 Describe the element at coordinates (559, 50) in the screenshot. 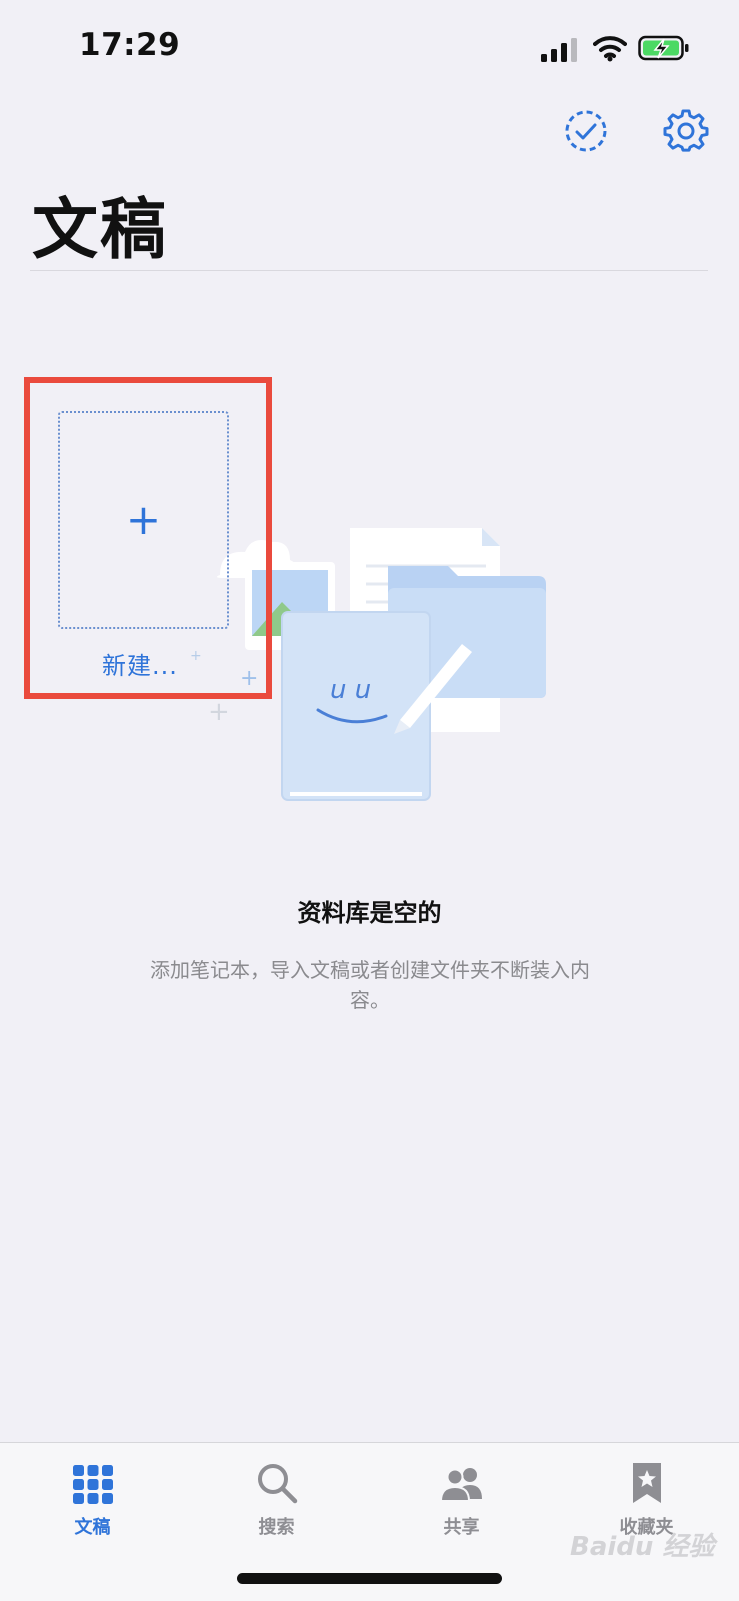

I see `cellular-signal-icon` at that location.